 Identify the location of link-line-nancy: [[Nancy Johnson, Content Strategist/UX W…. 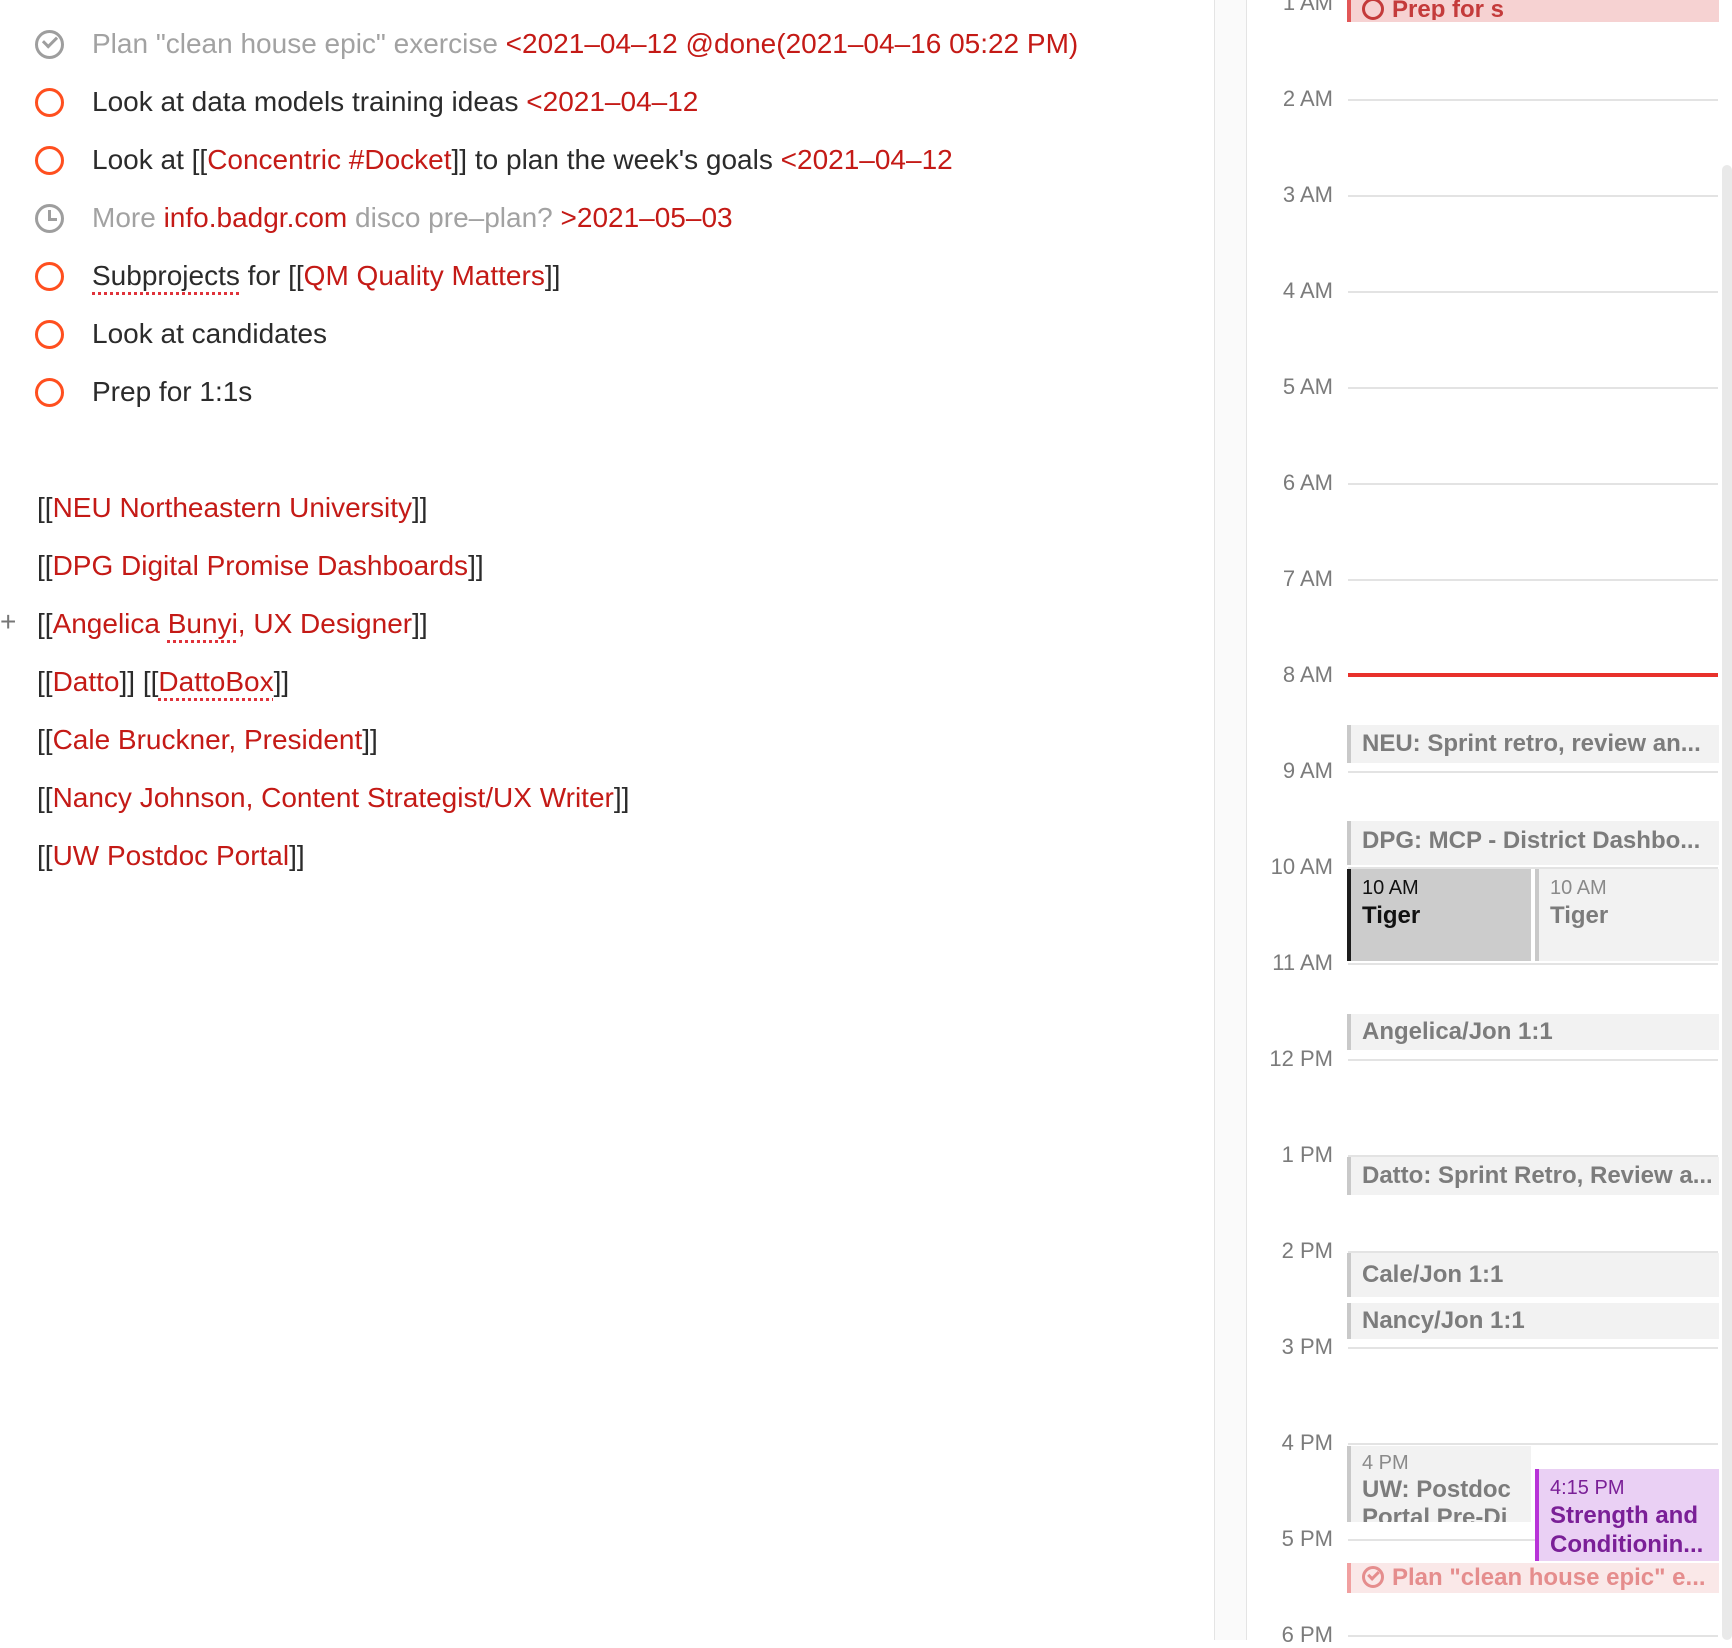
(333, 798).